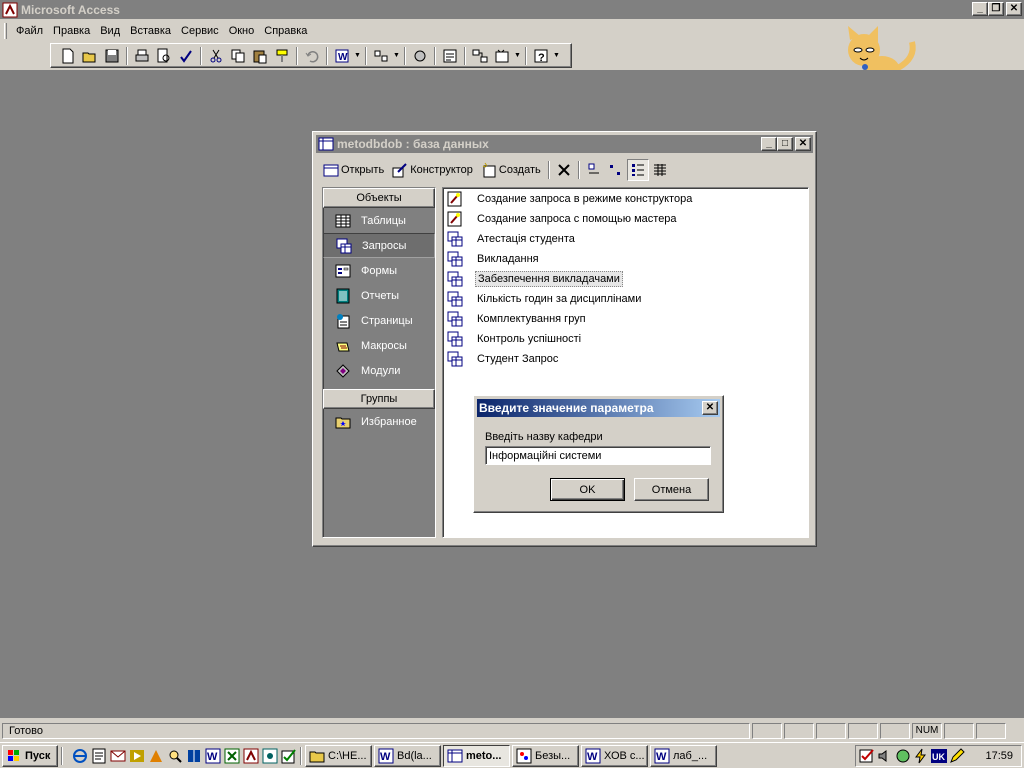 The image size is (1024, 768). What do you see at coordinates (379, 370) in the screenshot?
I see `object-modules: Модули` at bounding box center [379, 370].